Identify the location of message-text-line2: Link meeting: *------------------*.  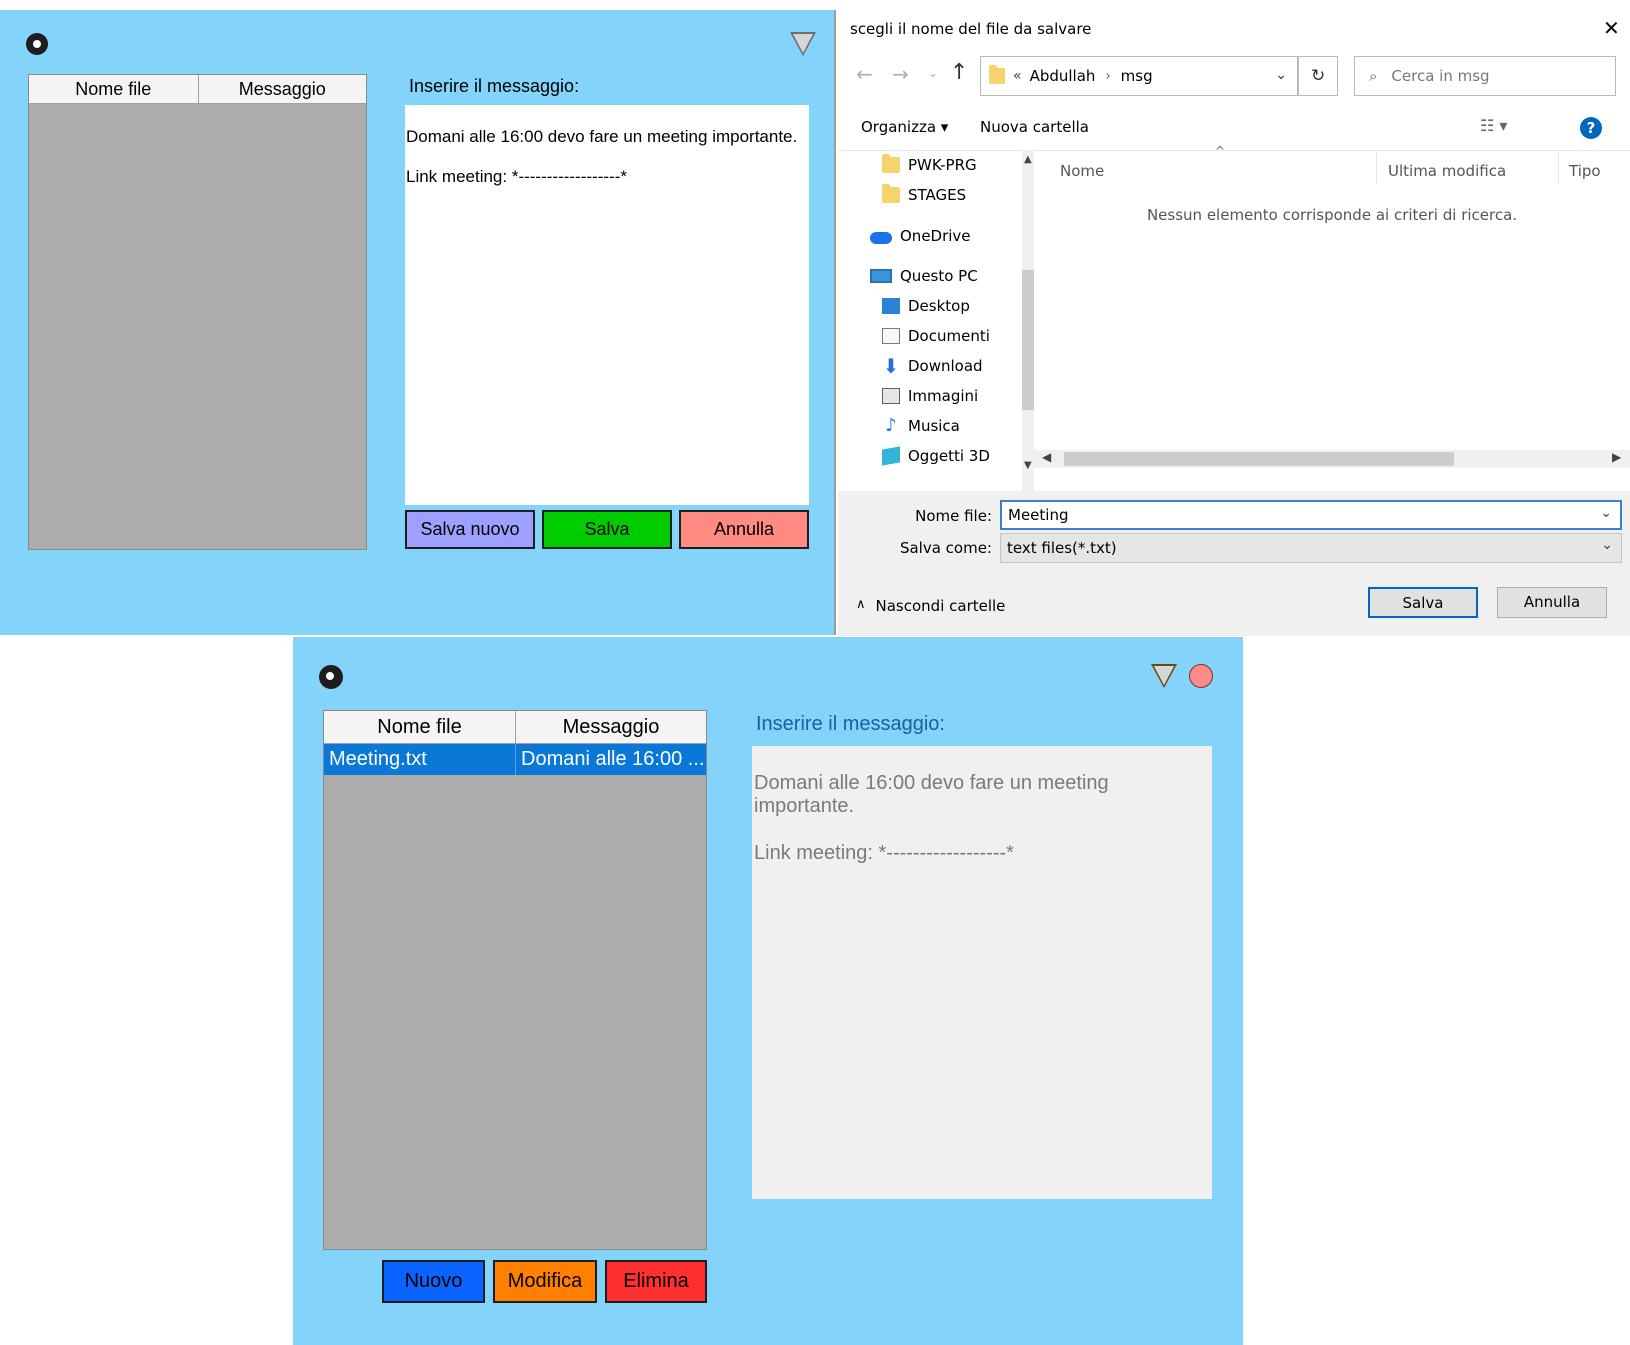
(516, 177).